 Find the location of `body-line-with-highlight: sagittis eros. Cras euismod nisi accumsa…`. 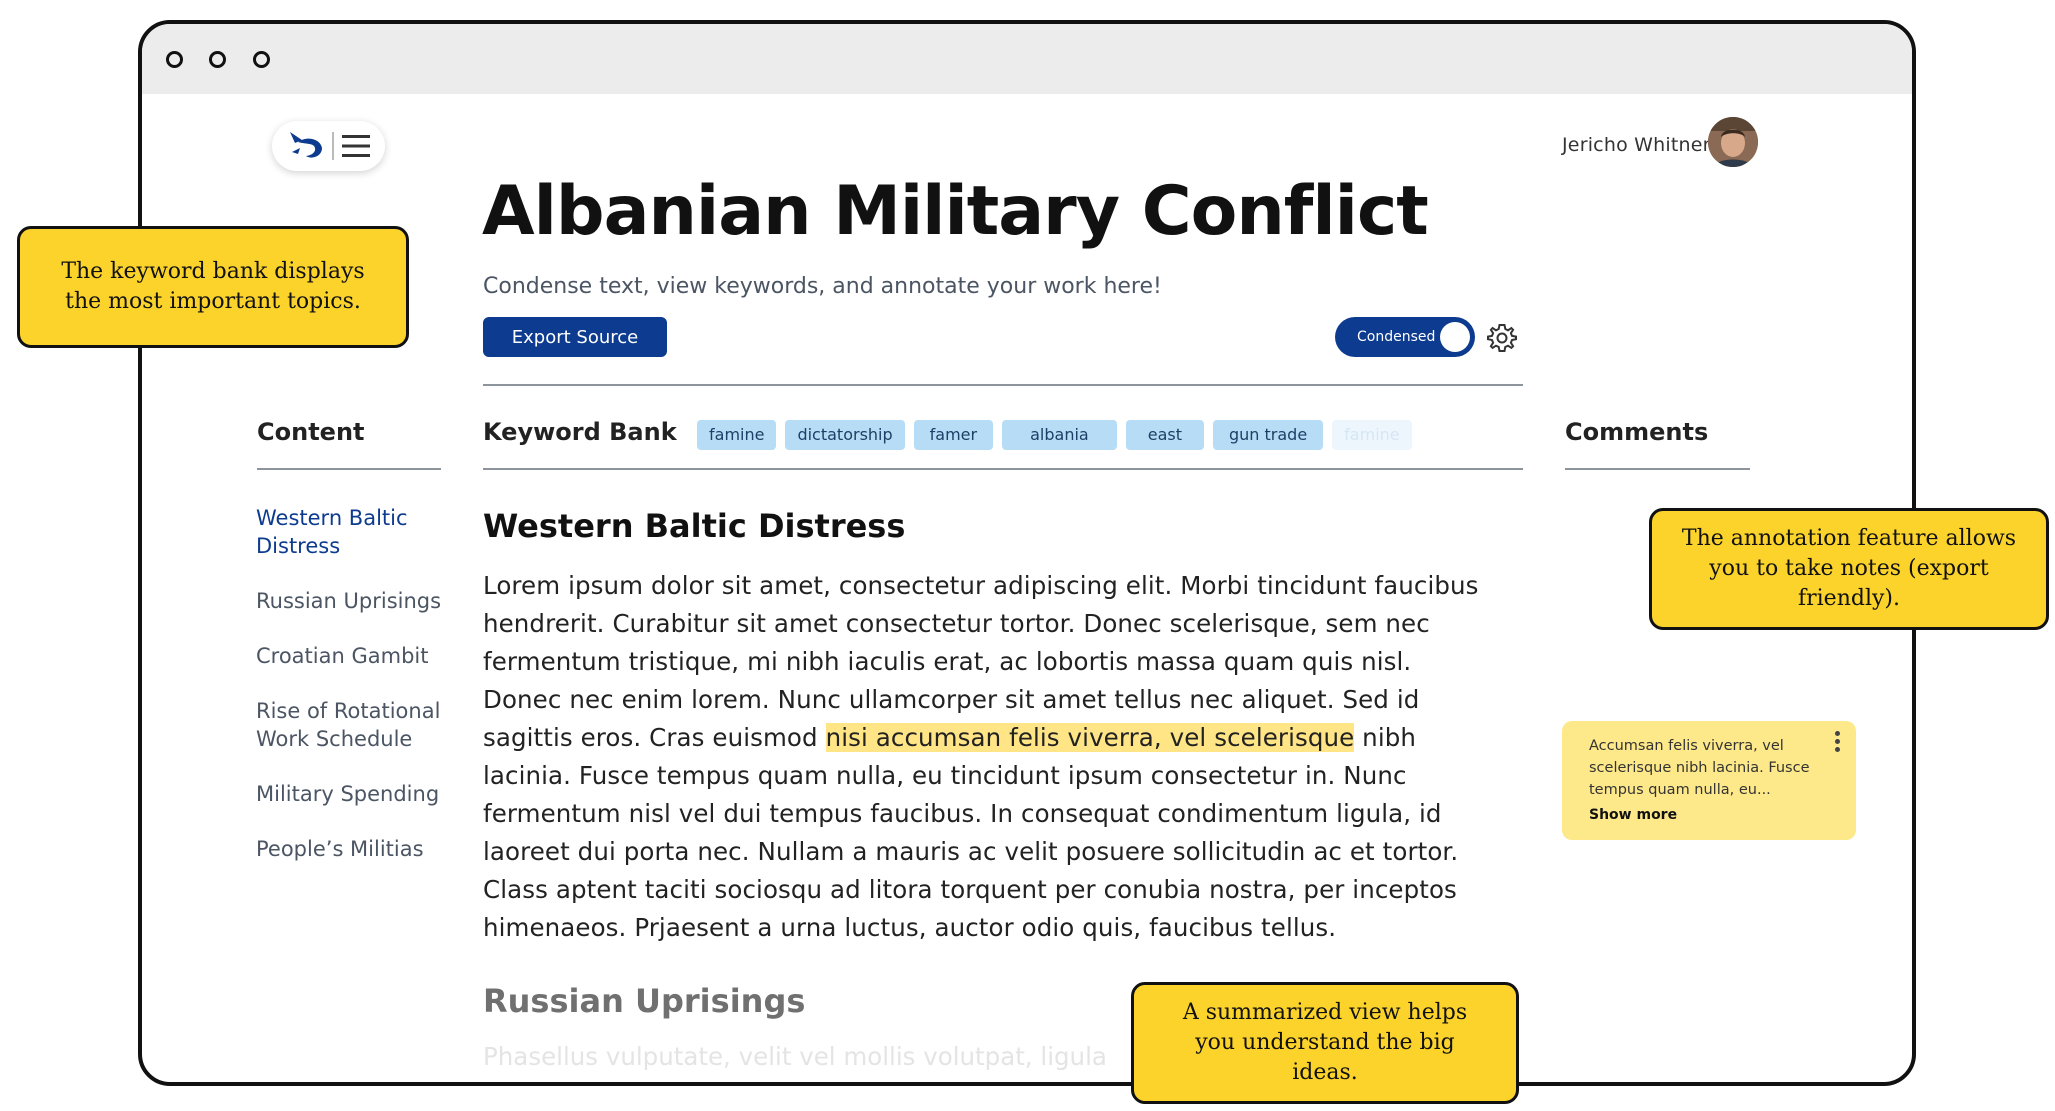

body-line-with-highlight: sagittis eros. Cras euismod nisi accumsa… is located at coordinates (993, 738).